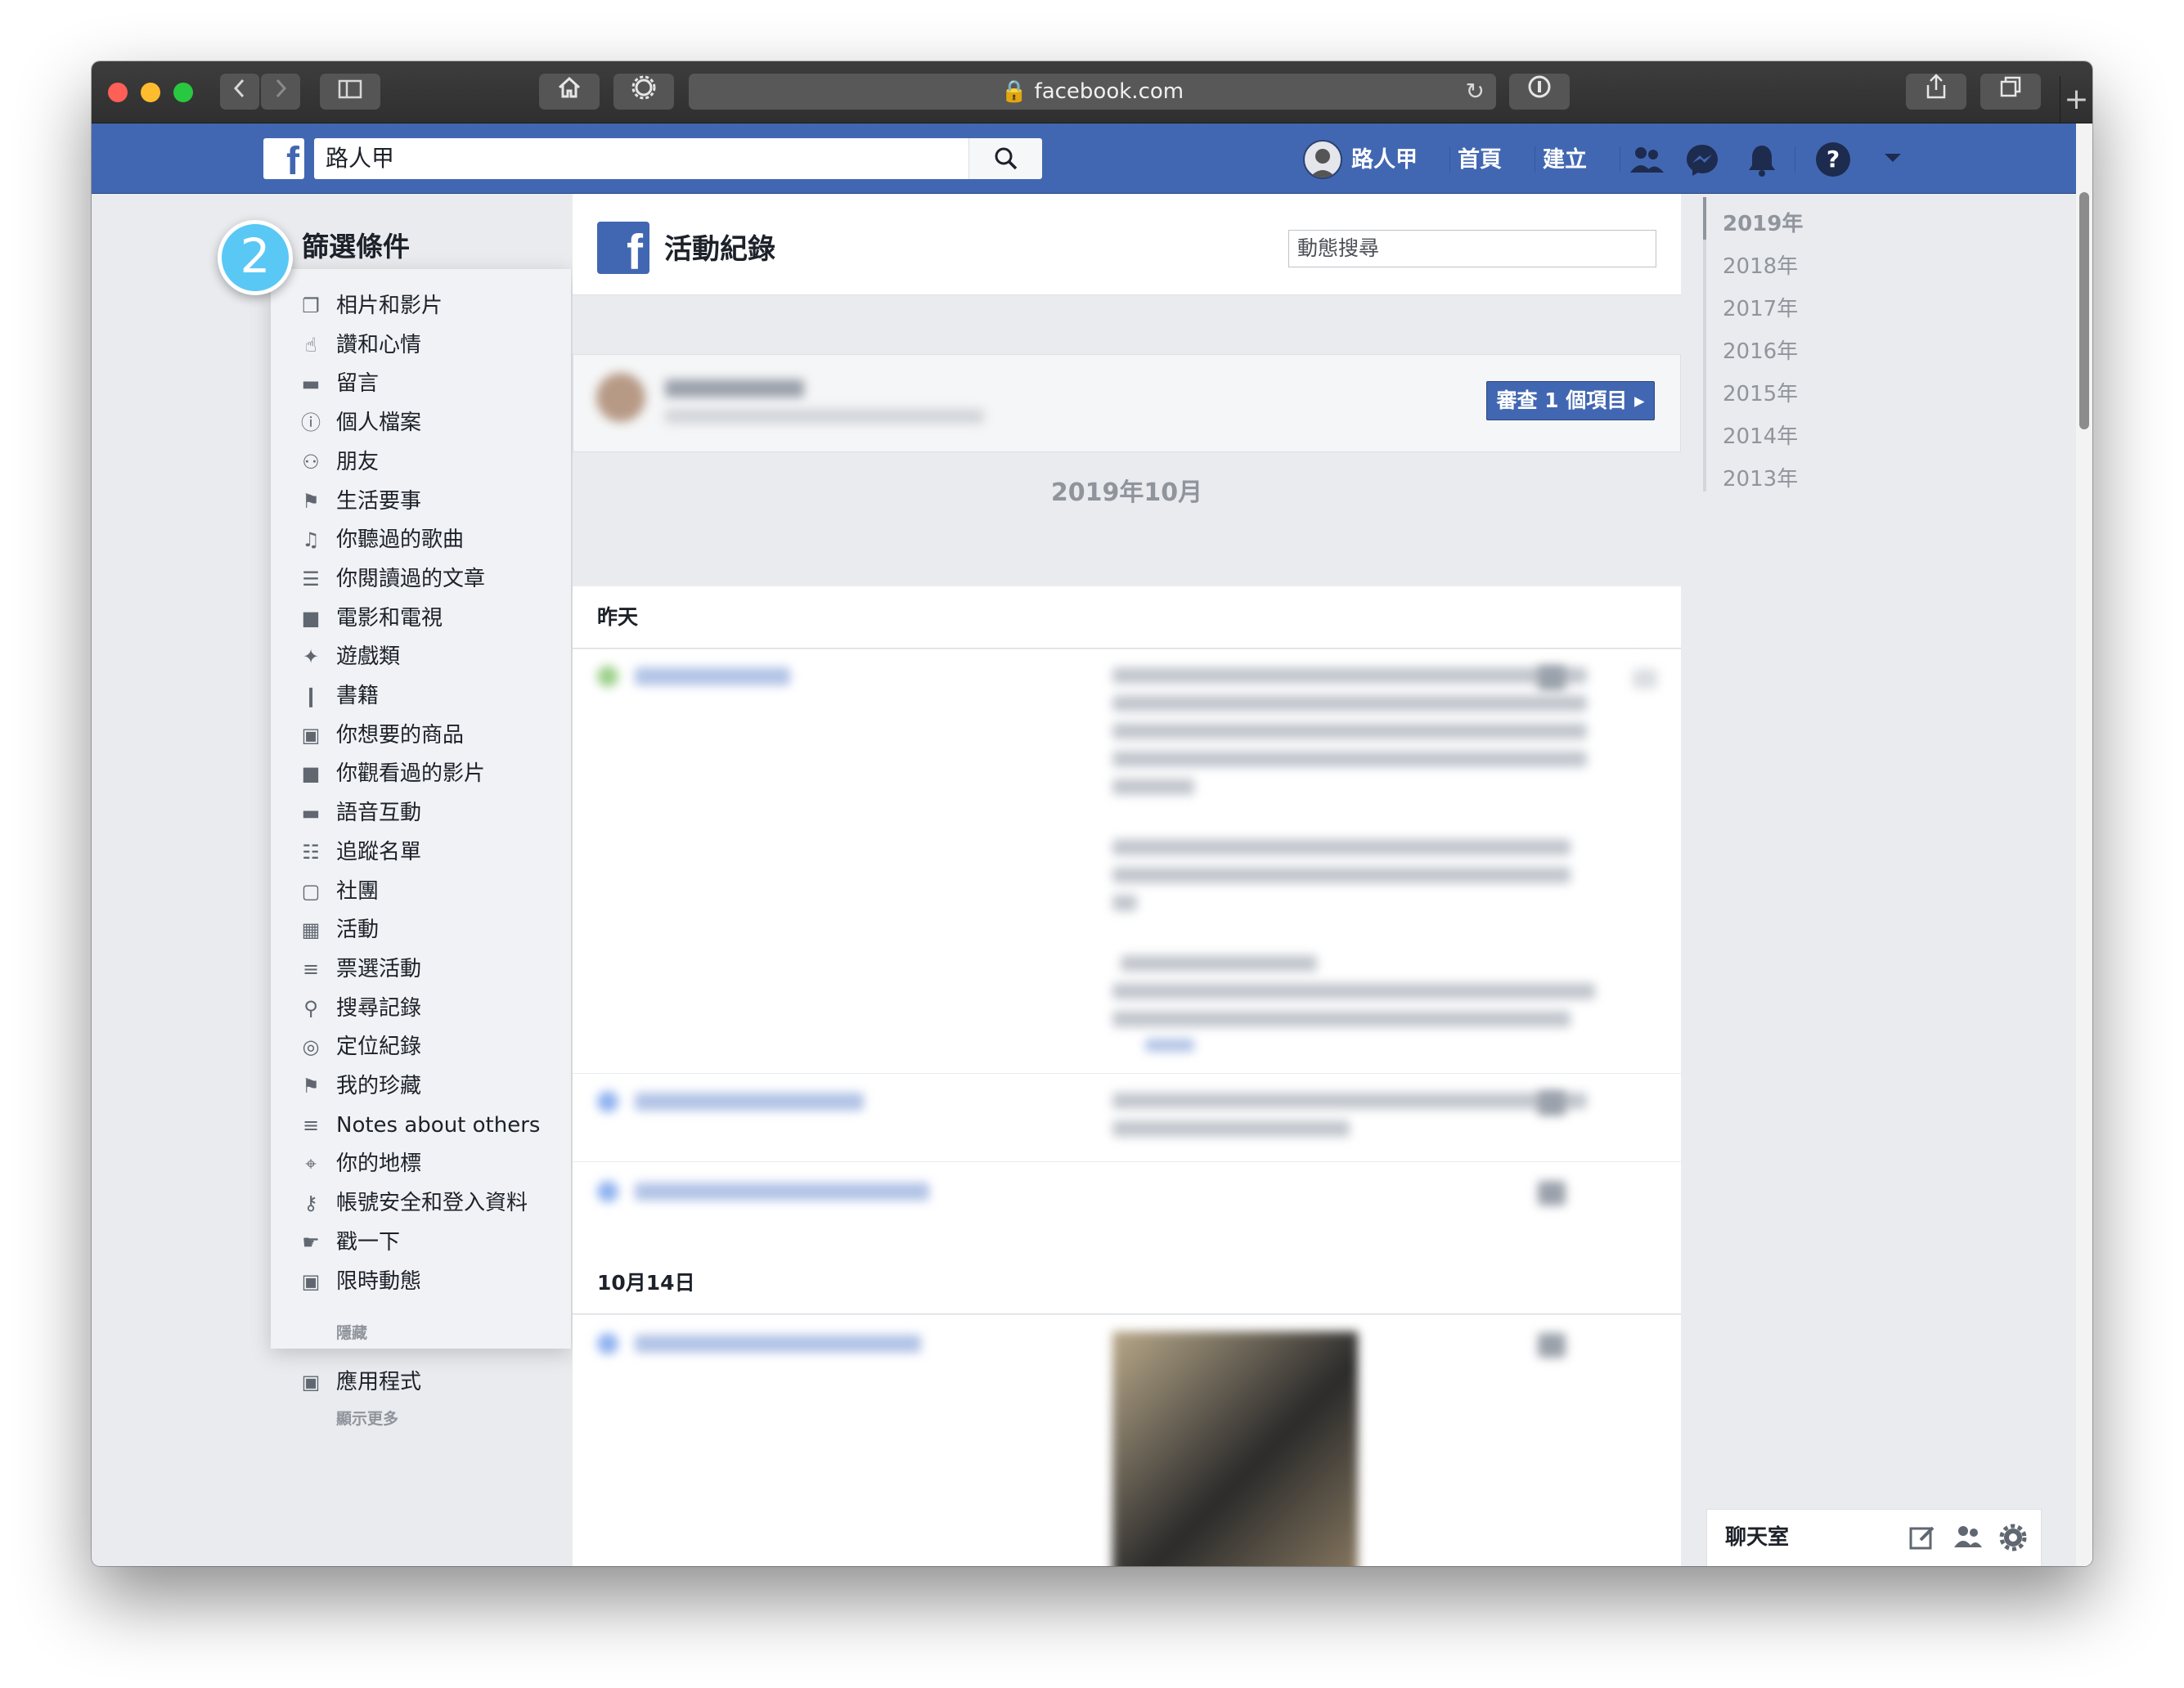 This screenshot has height=1688, width=2184. What do you see at coordinates (311, 383) in the screenshot?
I see `comment-icon: ▬` at bounding box center [311, 383].